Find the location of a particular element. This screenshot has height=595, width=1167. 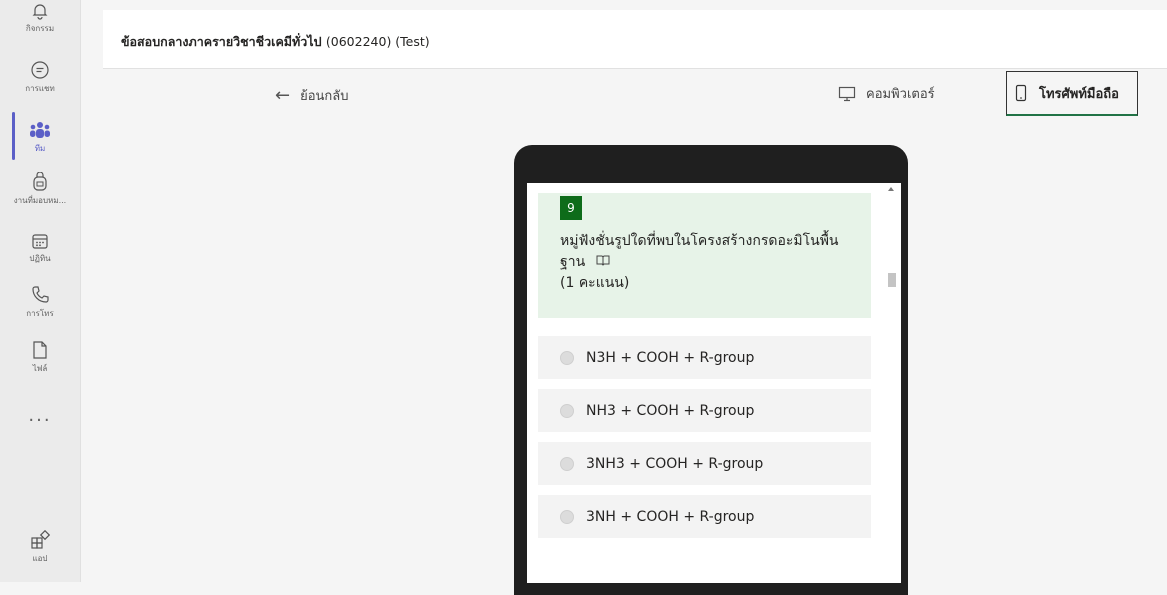

bell-icon is located at coordinates (40, 12).